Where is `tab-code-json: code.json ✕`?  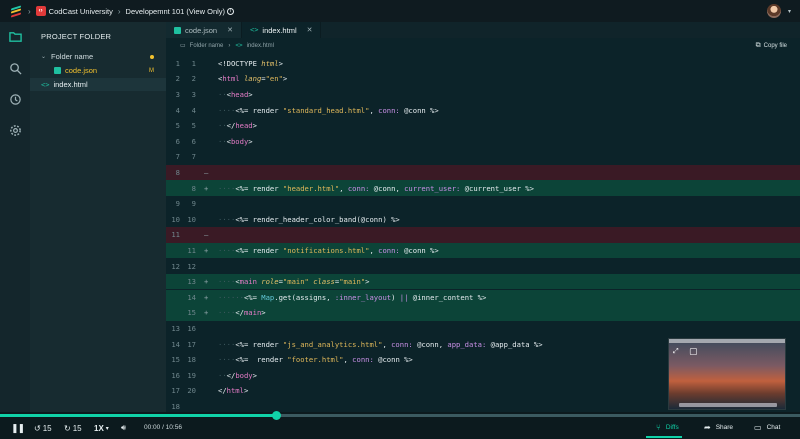 tab-code-json: code.json ✕ is located at coordinates (204, 30).